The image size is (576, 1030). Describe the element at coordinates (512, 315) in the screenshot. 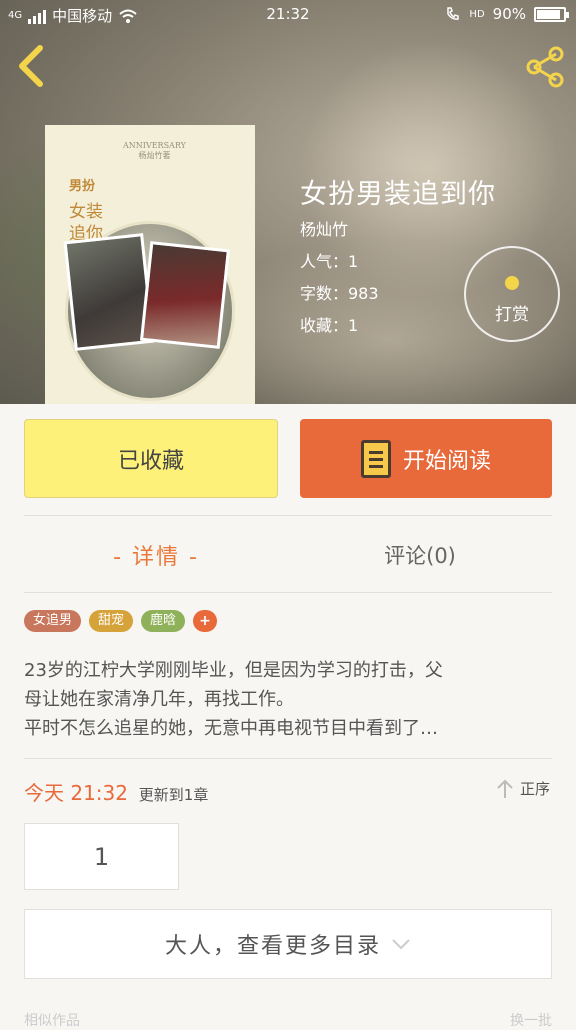

I see `tip-label: 打赏` at that location.